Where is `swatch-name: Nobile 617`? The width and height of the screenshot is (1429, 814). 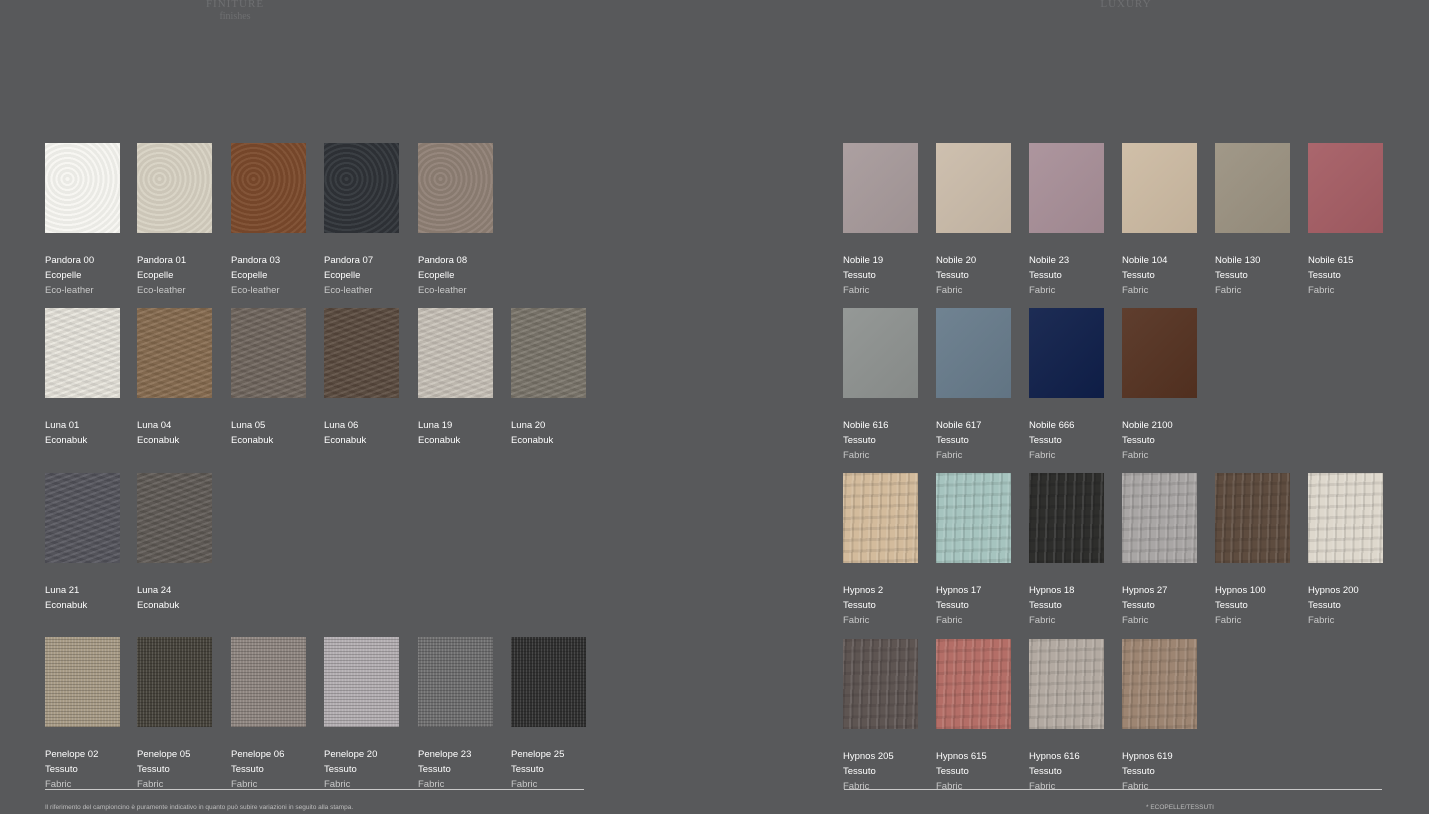 swatch-name: Nobile 617 is located at coordinates (959, 425).